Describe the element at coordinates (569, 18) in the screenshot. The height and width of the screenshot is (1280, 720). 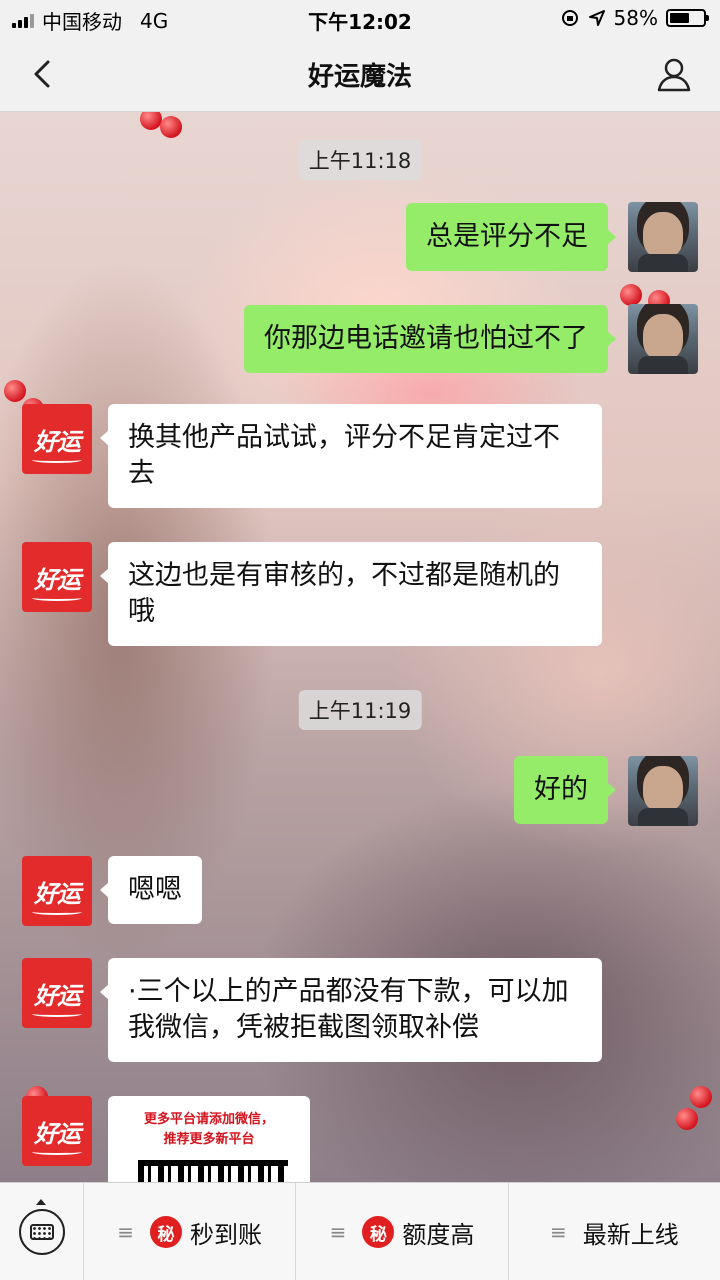
I see `rotation-lock-icon` at that location.